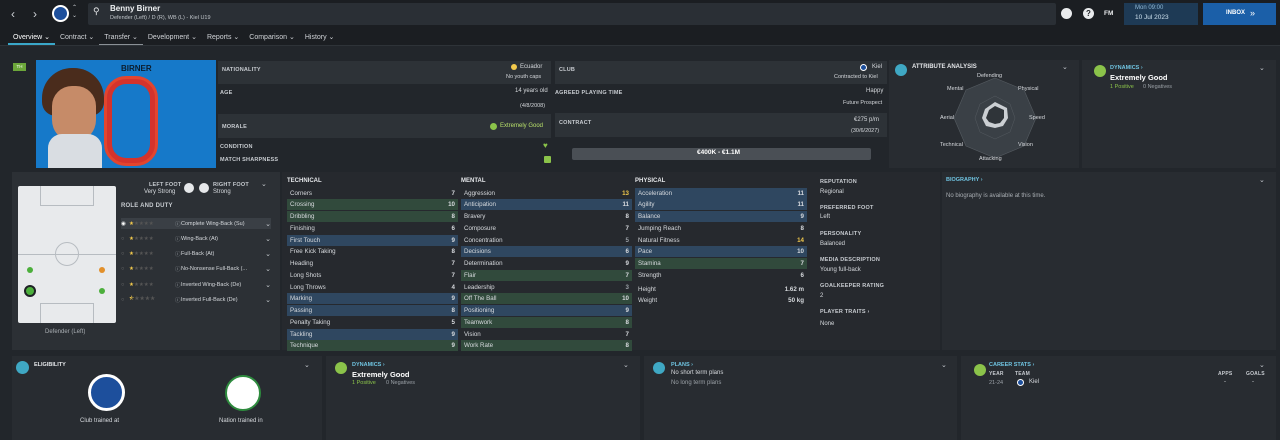  Describe the element at coordinates (1088, 13) in the screenshot. I see `help-icon: ?` at that location.